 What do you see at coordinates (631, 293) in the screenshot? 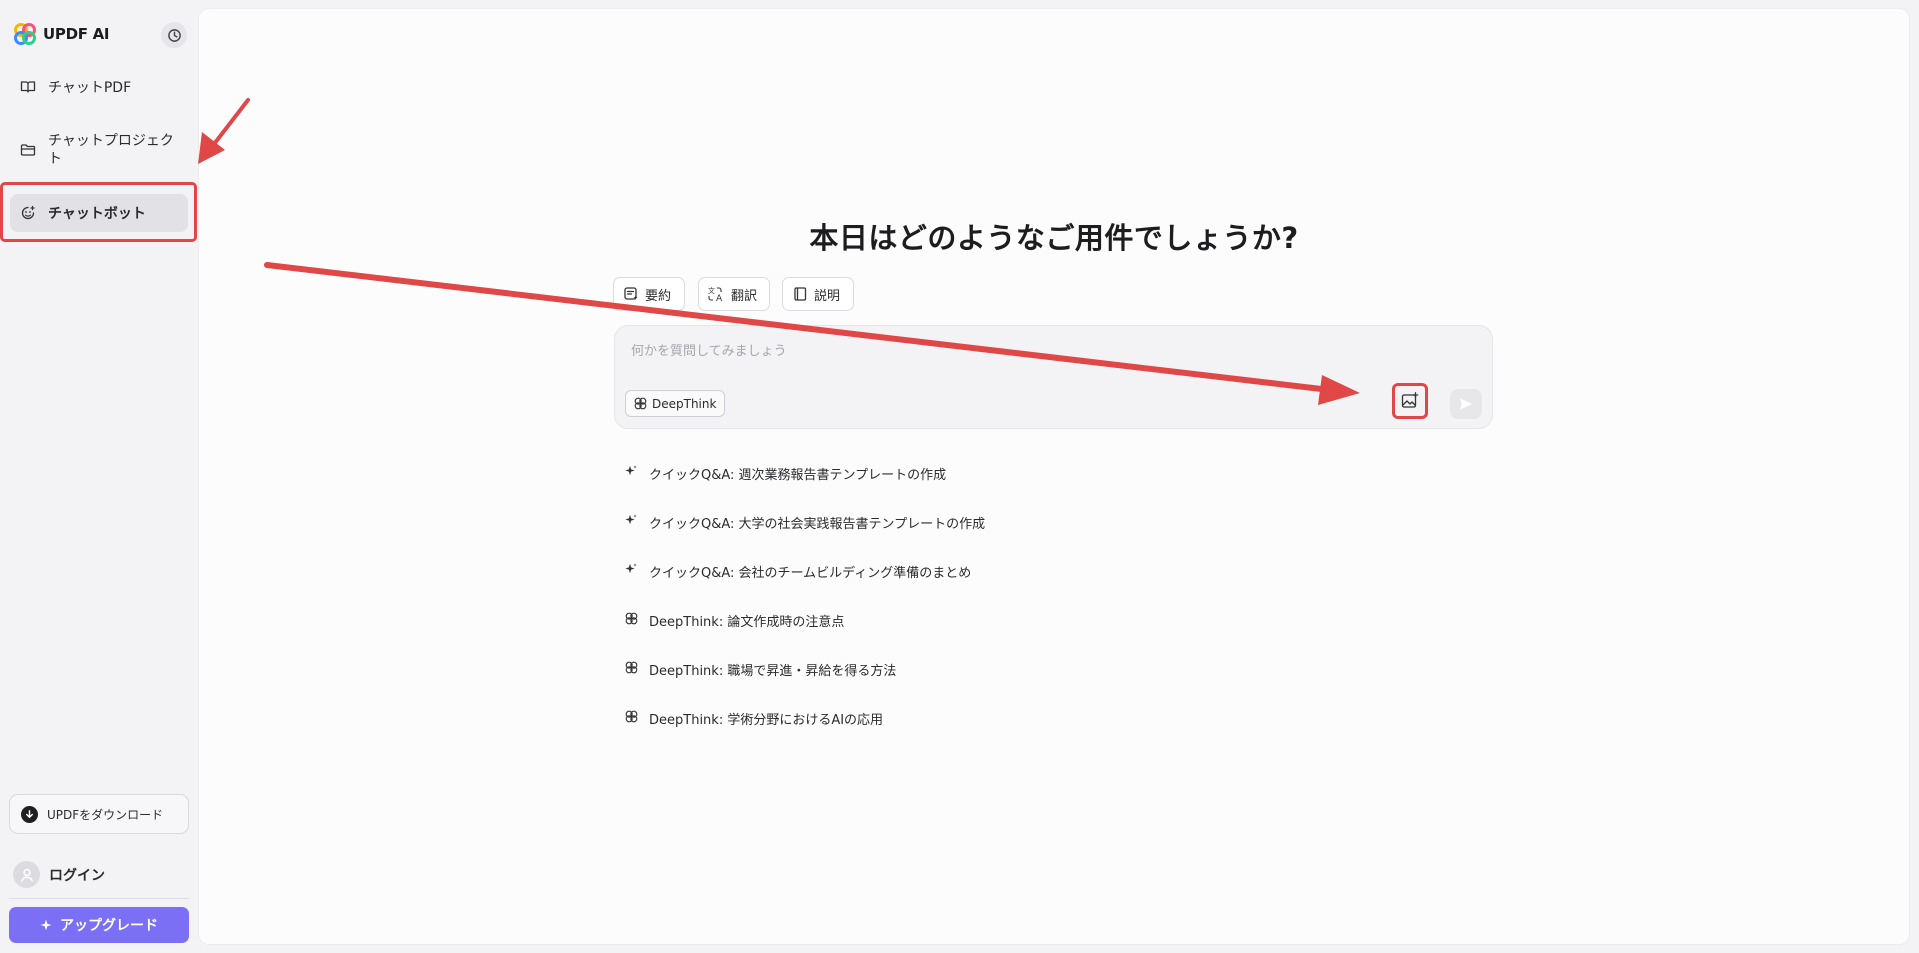
I see `summary-icon` at bounding box center [631, 293].